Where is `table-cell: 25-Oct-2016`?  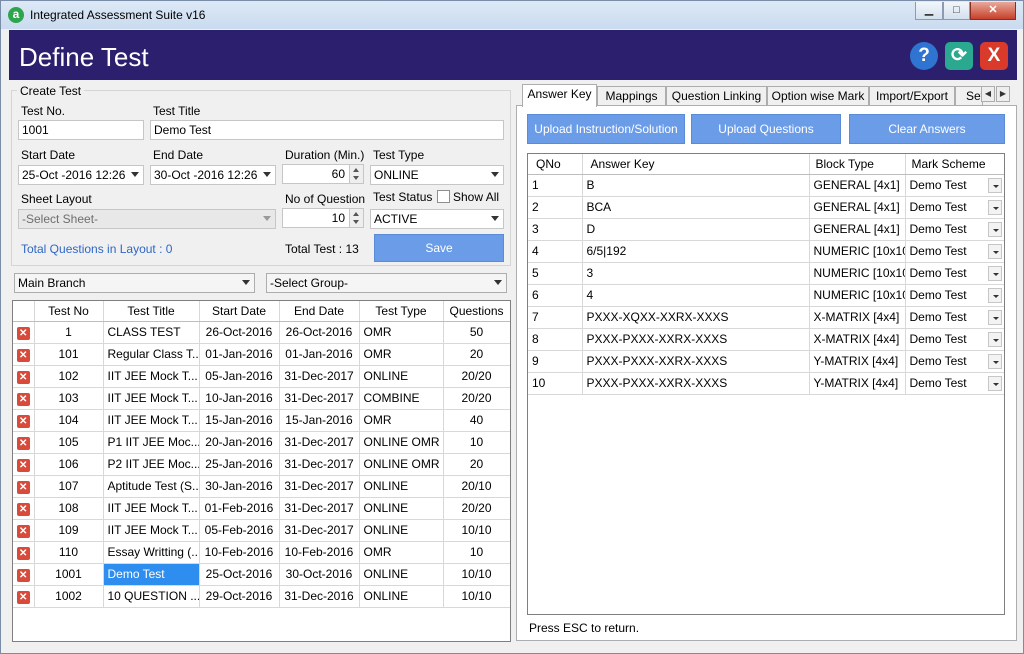
table-cell: 25-Oct-2016 is located at coordinates (239, 574).